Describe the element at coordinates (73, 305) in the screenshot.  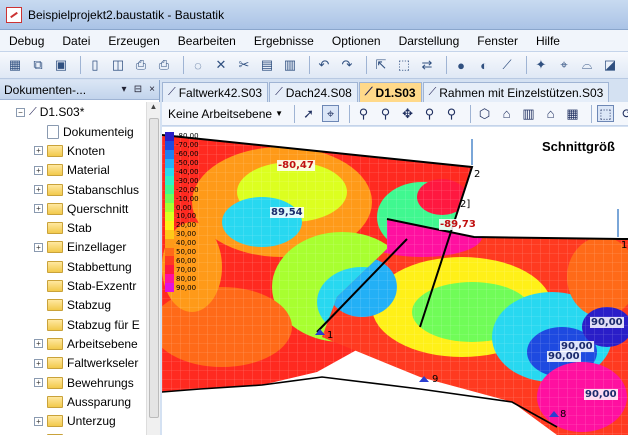
I see `tree-item: Stabzug` at that location.